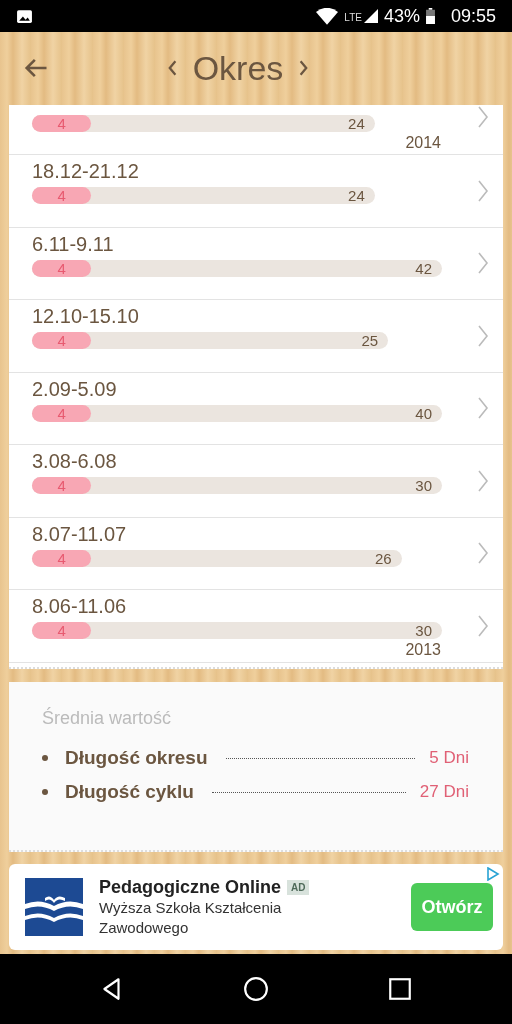  I want to click on ad-description: Wyższa Szkoła Kształcenia Zawodowego, so click(191, 917).